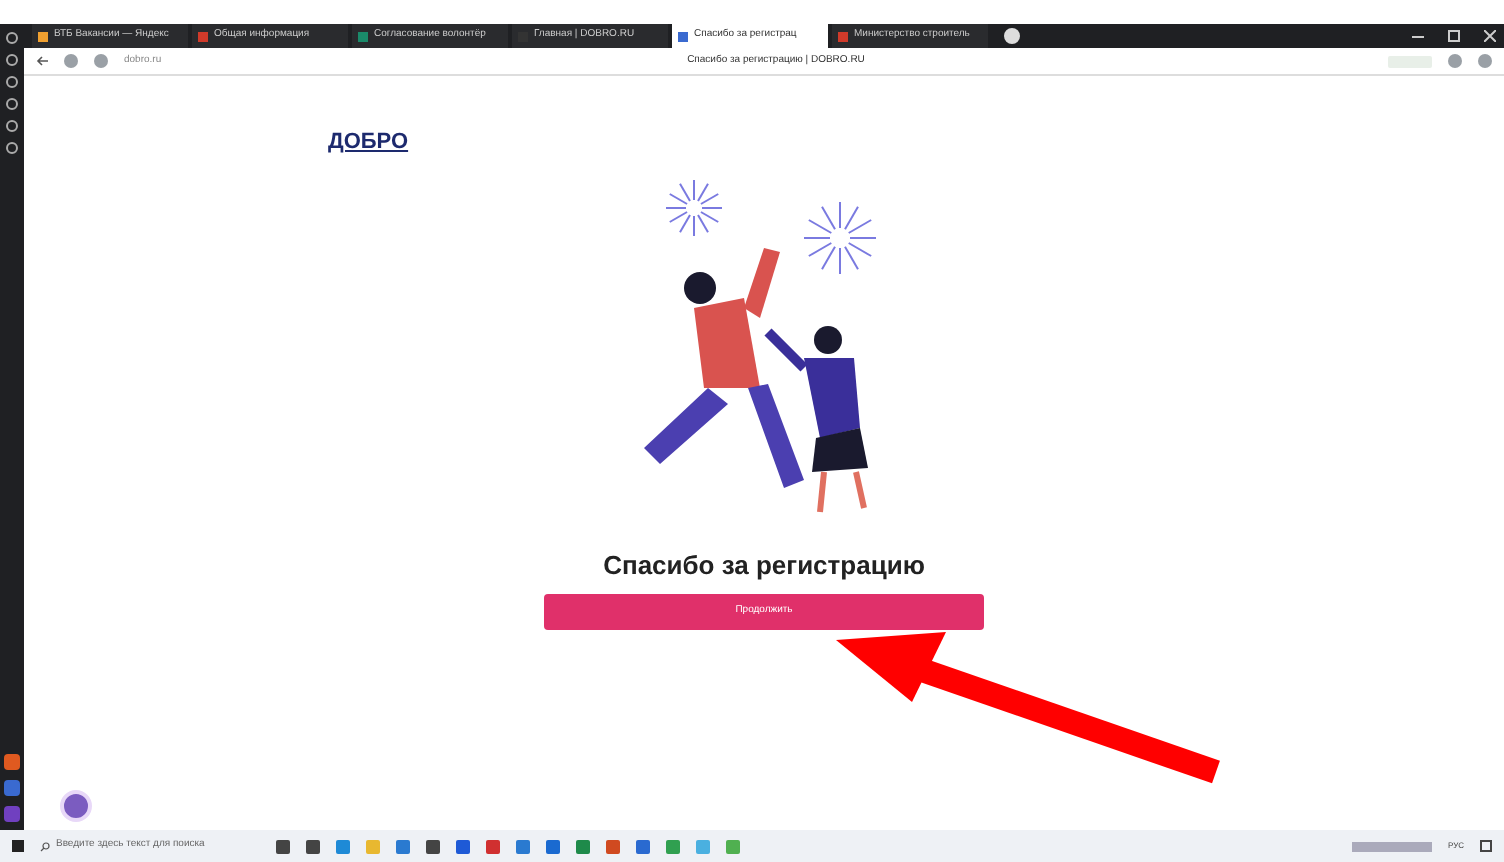 The image size is (1504, 862). I want to click on start-icon, so click(18, 846).